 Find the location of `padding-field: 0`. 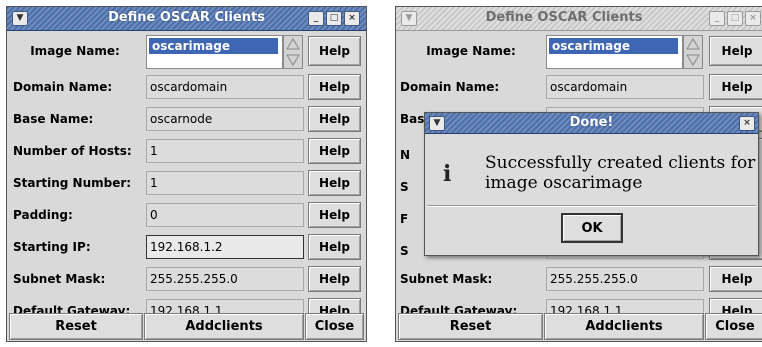

padding-field: 0 is located at coordinates (225, 215).